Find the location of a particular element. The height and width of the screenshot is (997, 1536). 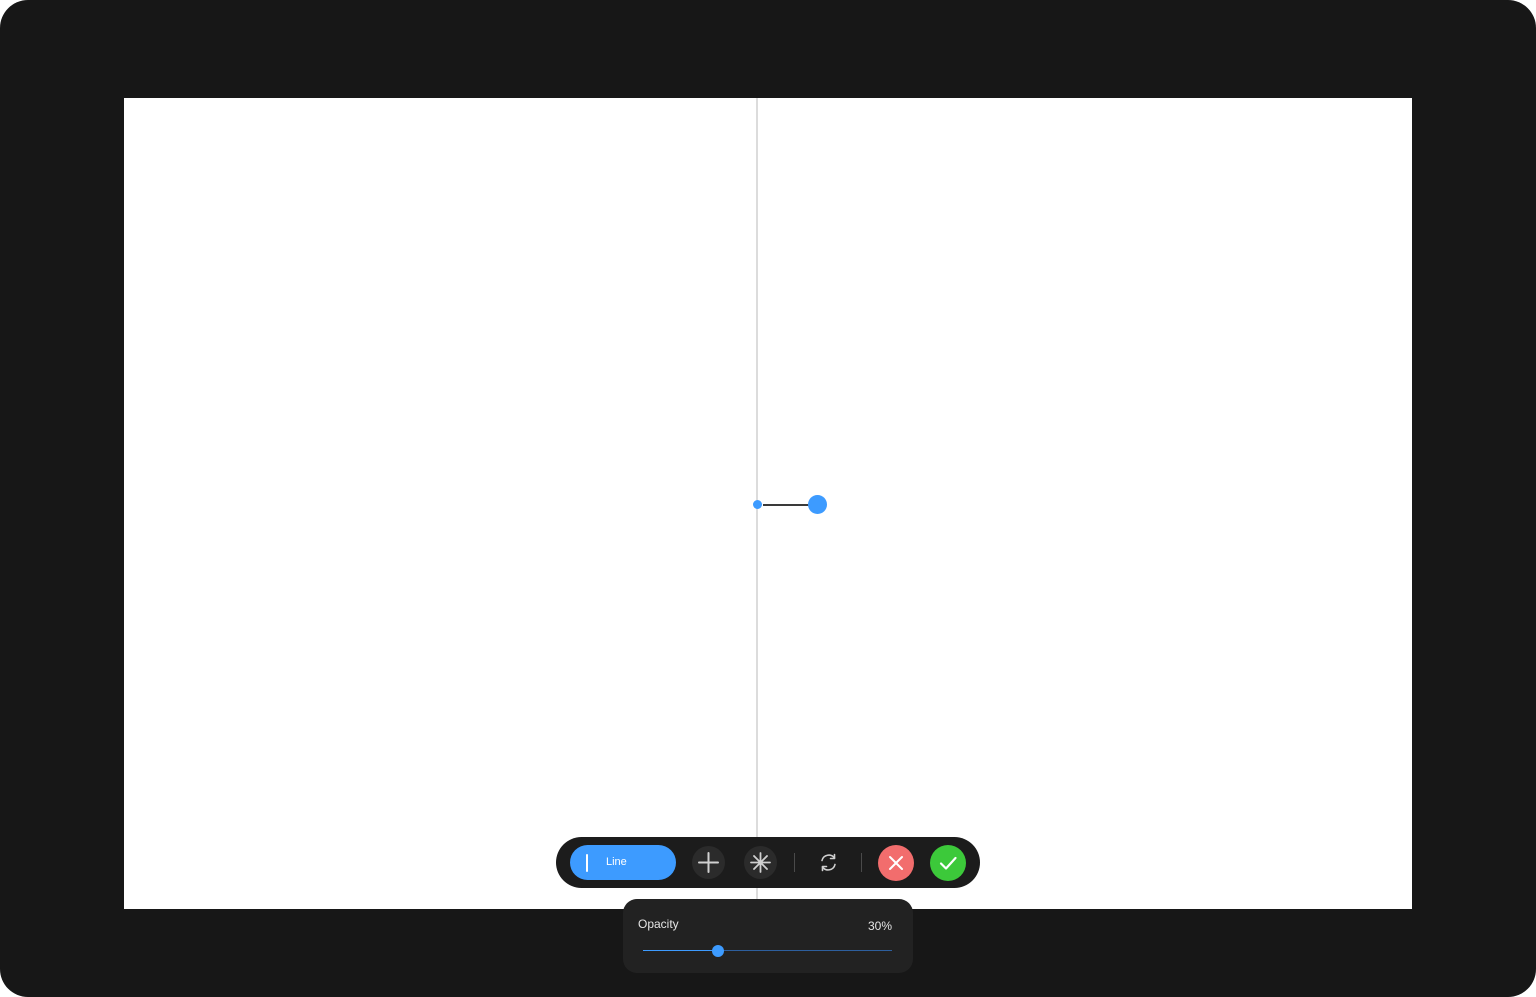

opacity-label: Opacity is located at coordinates (658, 924).